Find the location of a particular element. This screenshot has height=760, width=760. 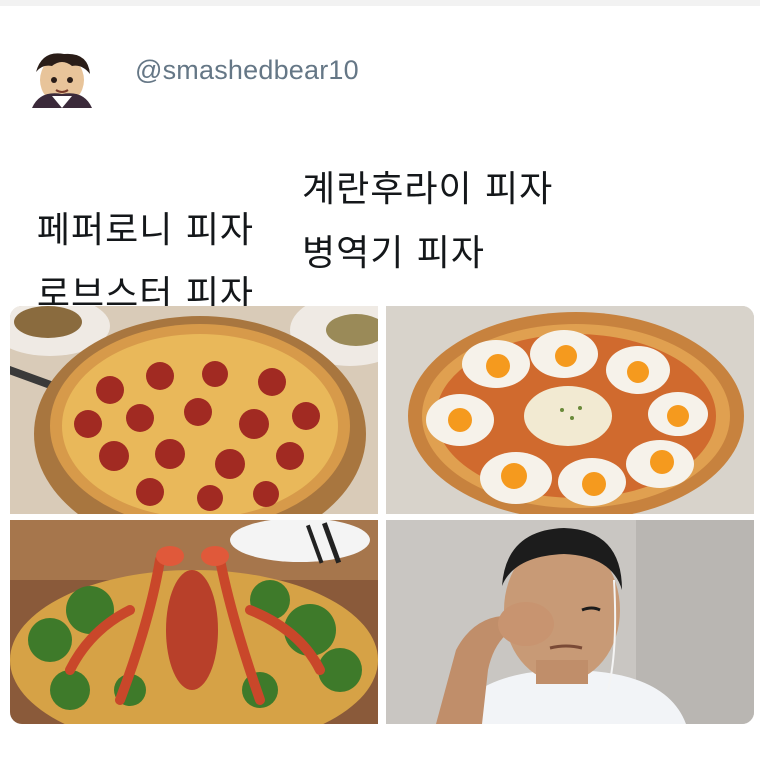

top-divider is located at coordinates (380, 3).